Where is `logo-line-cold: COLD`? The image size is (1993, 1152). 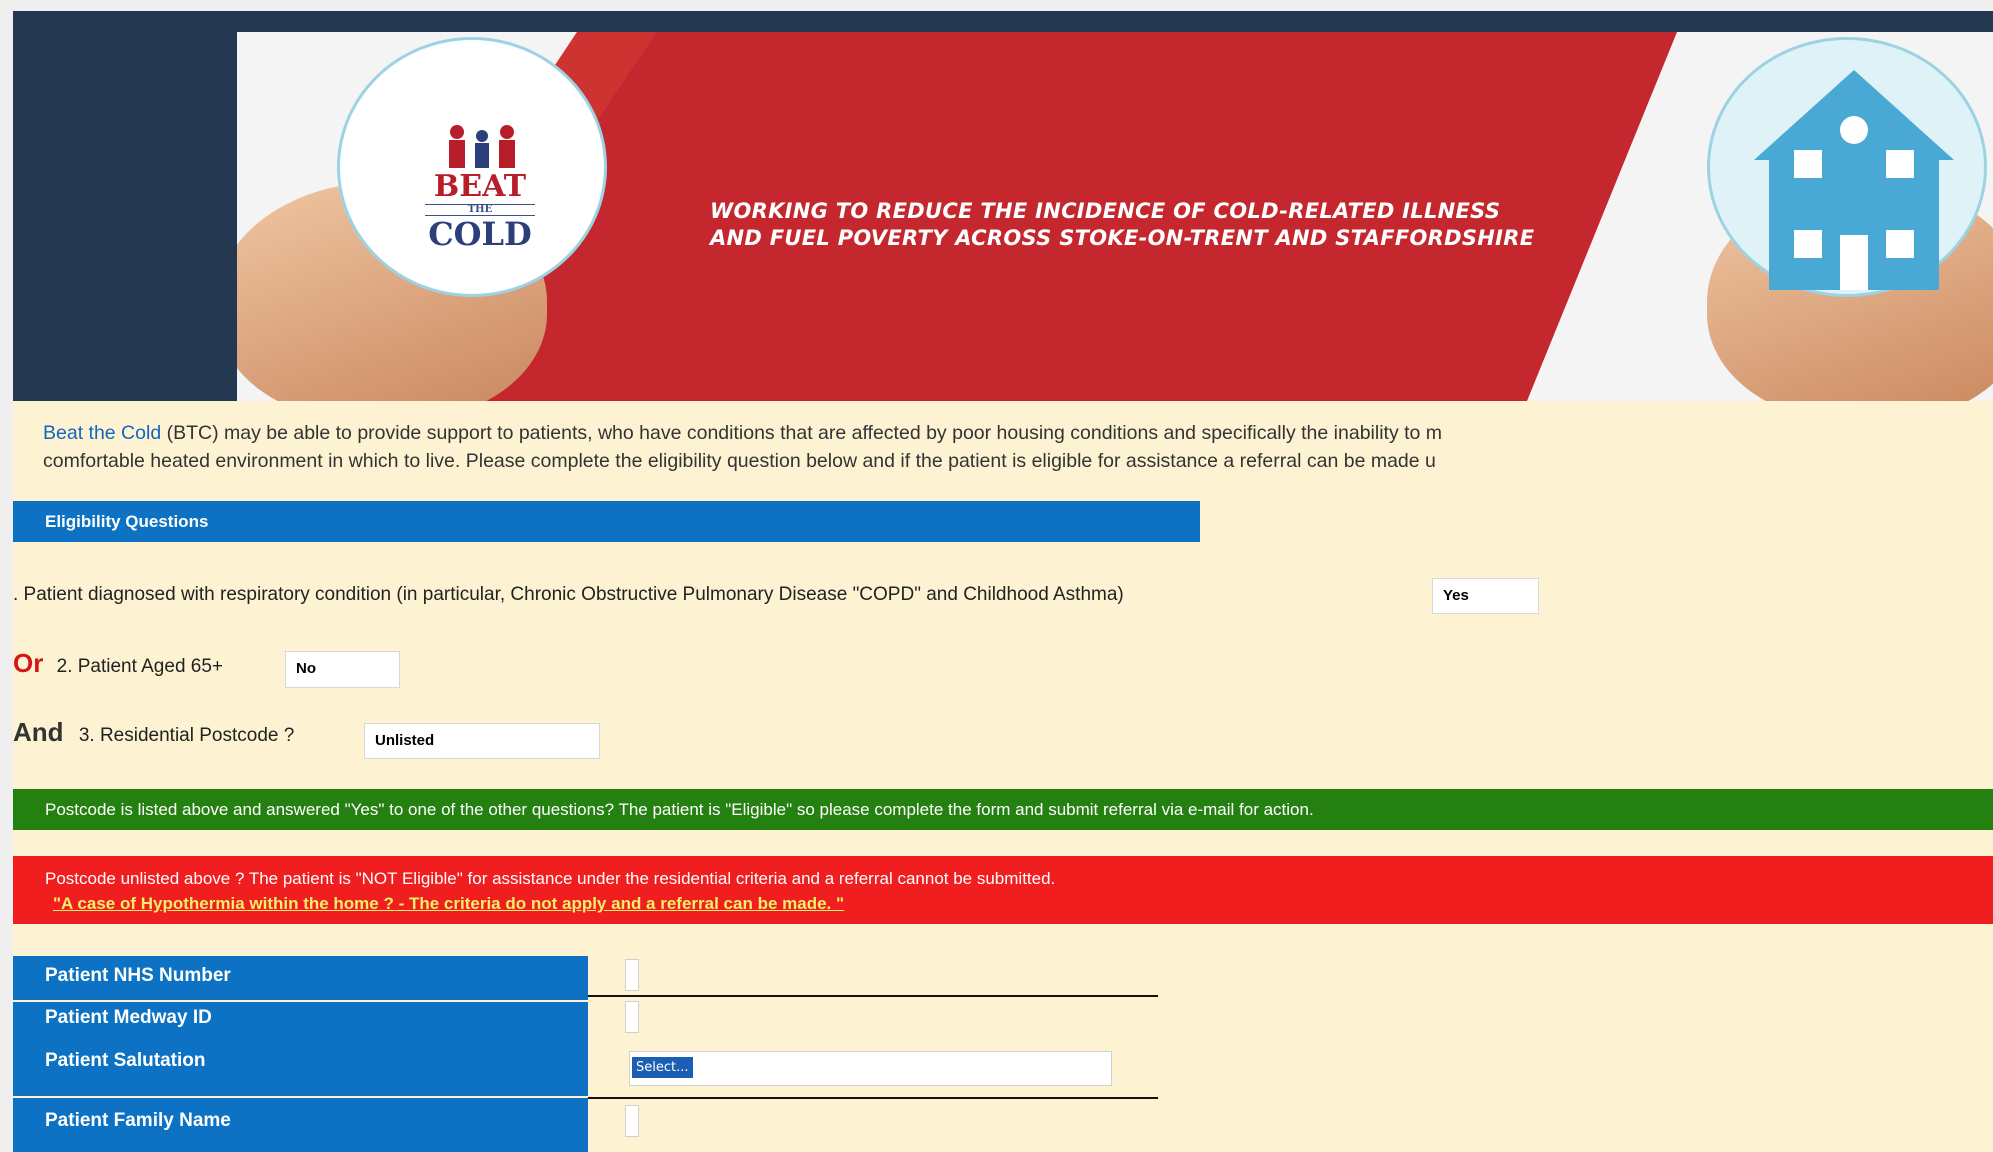 logo-line-cold: COLD is located at coordinates (480, 234).